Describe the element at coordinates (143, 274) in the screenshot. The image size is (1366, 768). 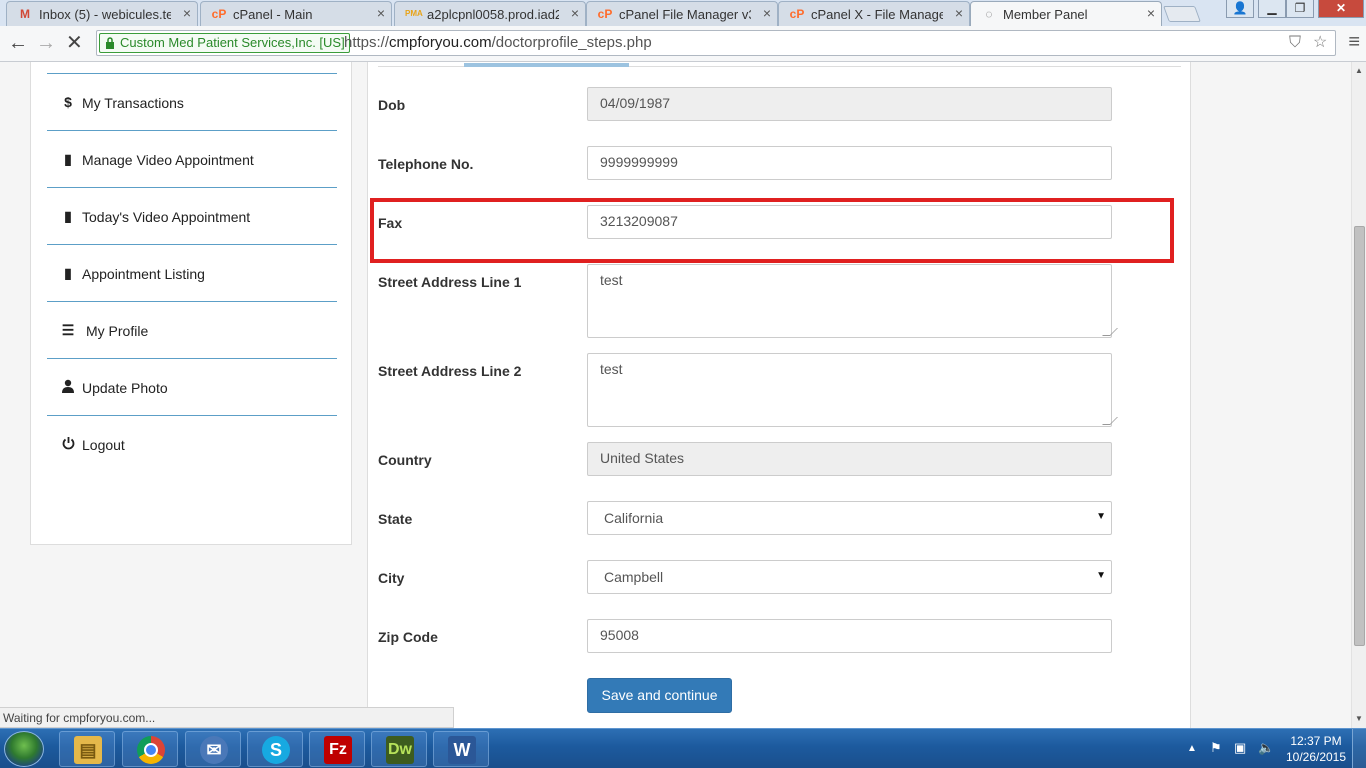
I see `sidebar-item-label: Appointment Listing` at that location.